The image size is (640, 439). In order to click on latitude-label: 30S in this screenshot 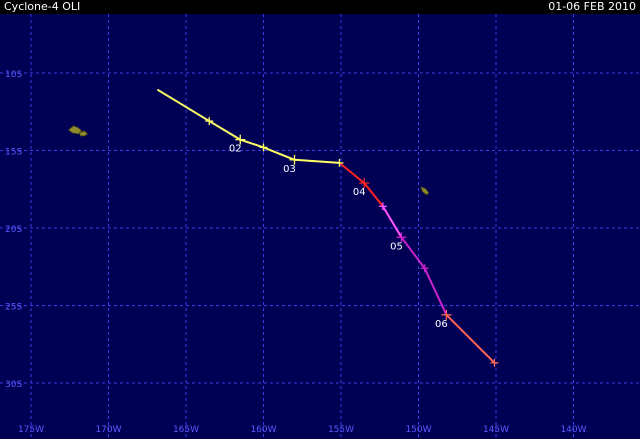, I will do `click(13, 385)`.